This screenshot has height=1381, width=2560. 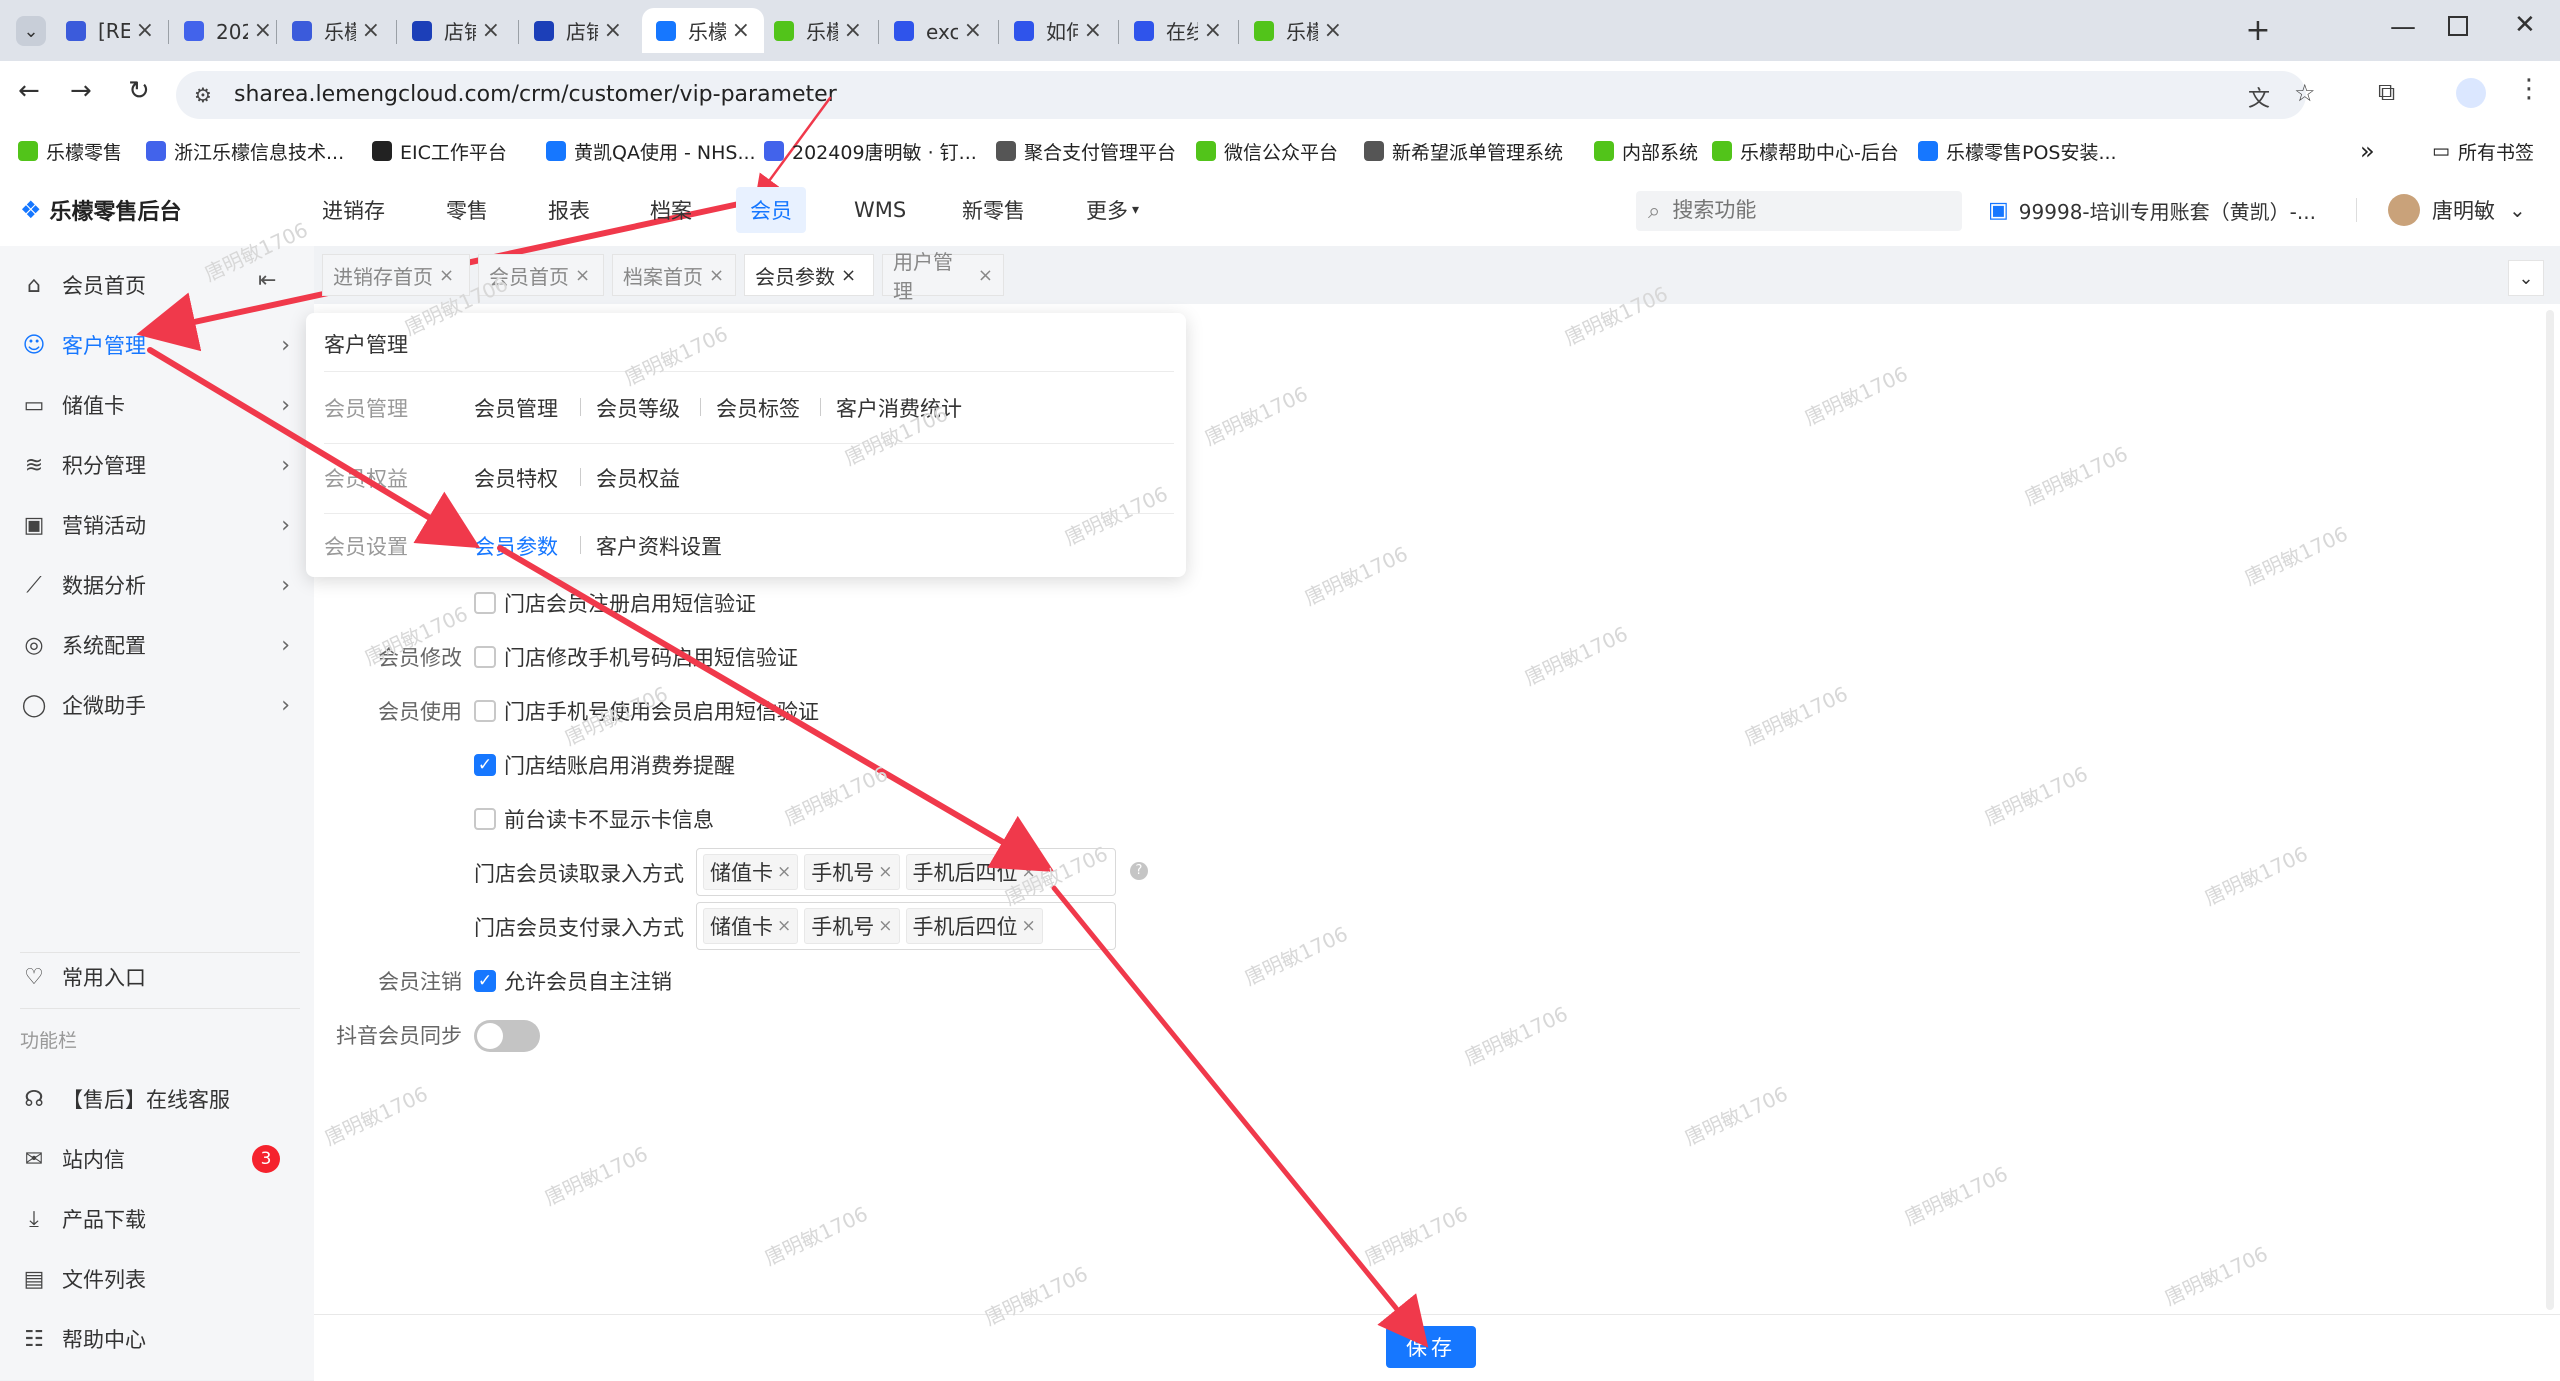 I want to click on restore-button, so click(x=2458, y=26).